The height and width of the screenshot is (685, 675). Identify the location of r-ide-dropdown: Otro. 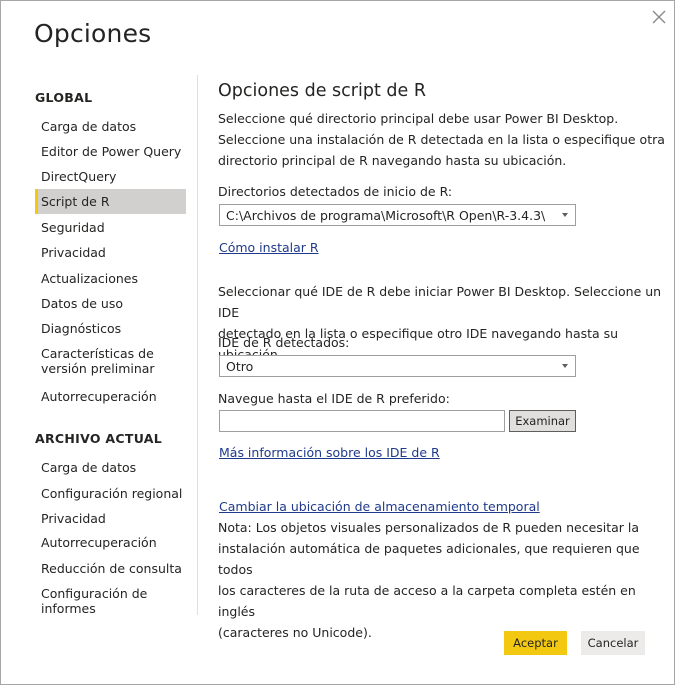
(397, 366).